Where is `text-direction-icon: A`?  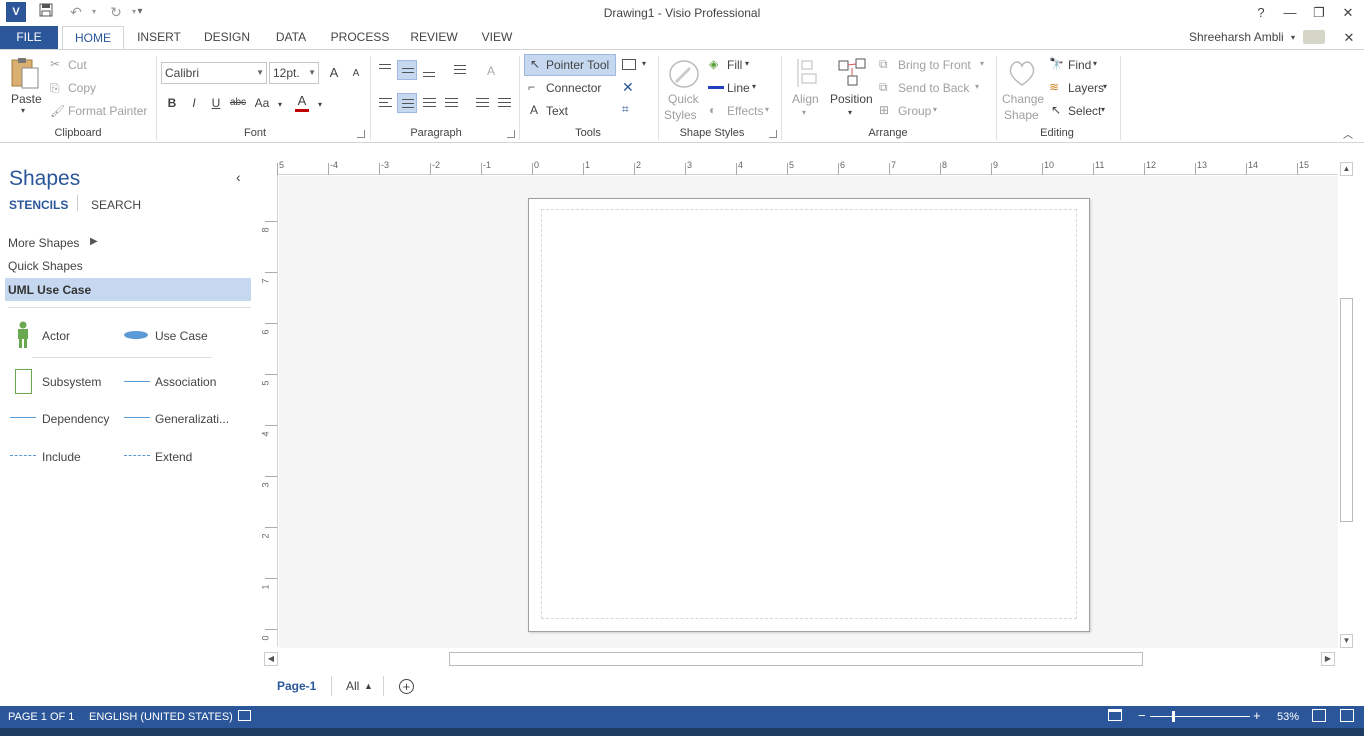 text-direction-icon: A is located at coordinates (491, 71).